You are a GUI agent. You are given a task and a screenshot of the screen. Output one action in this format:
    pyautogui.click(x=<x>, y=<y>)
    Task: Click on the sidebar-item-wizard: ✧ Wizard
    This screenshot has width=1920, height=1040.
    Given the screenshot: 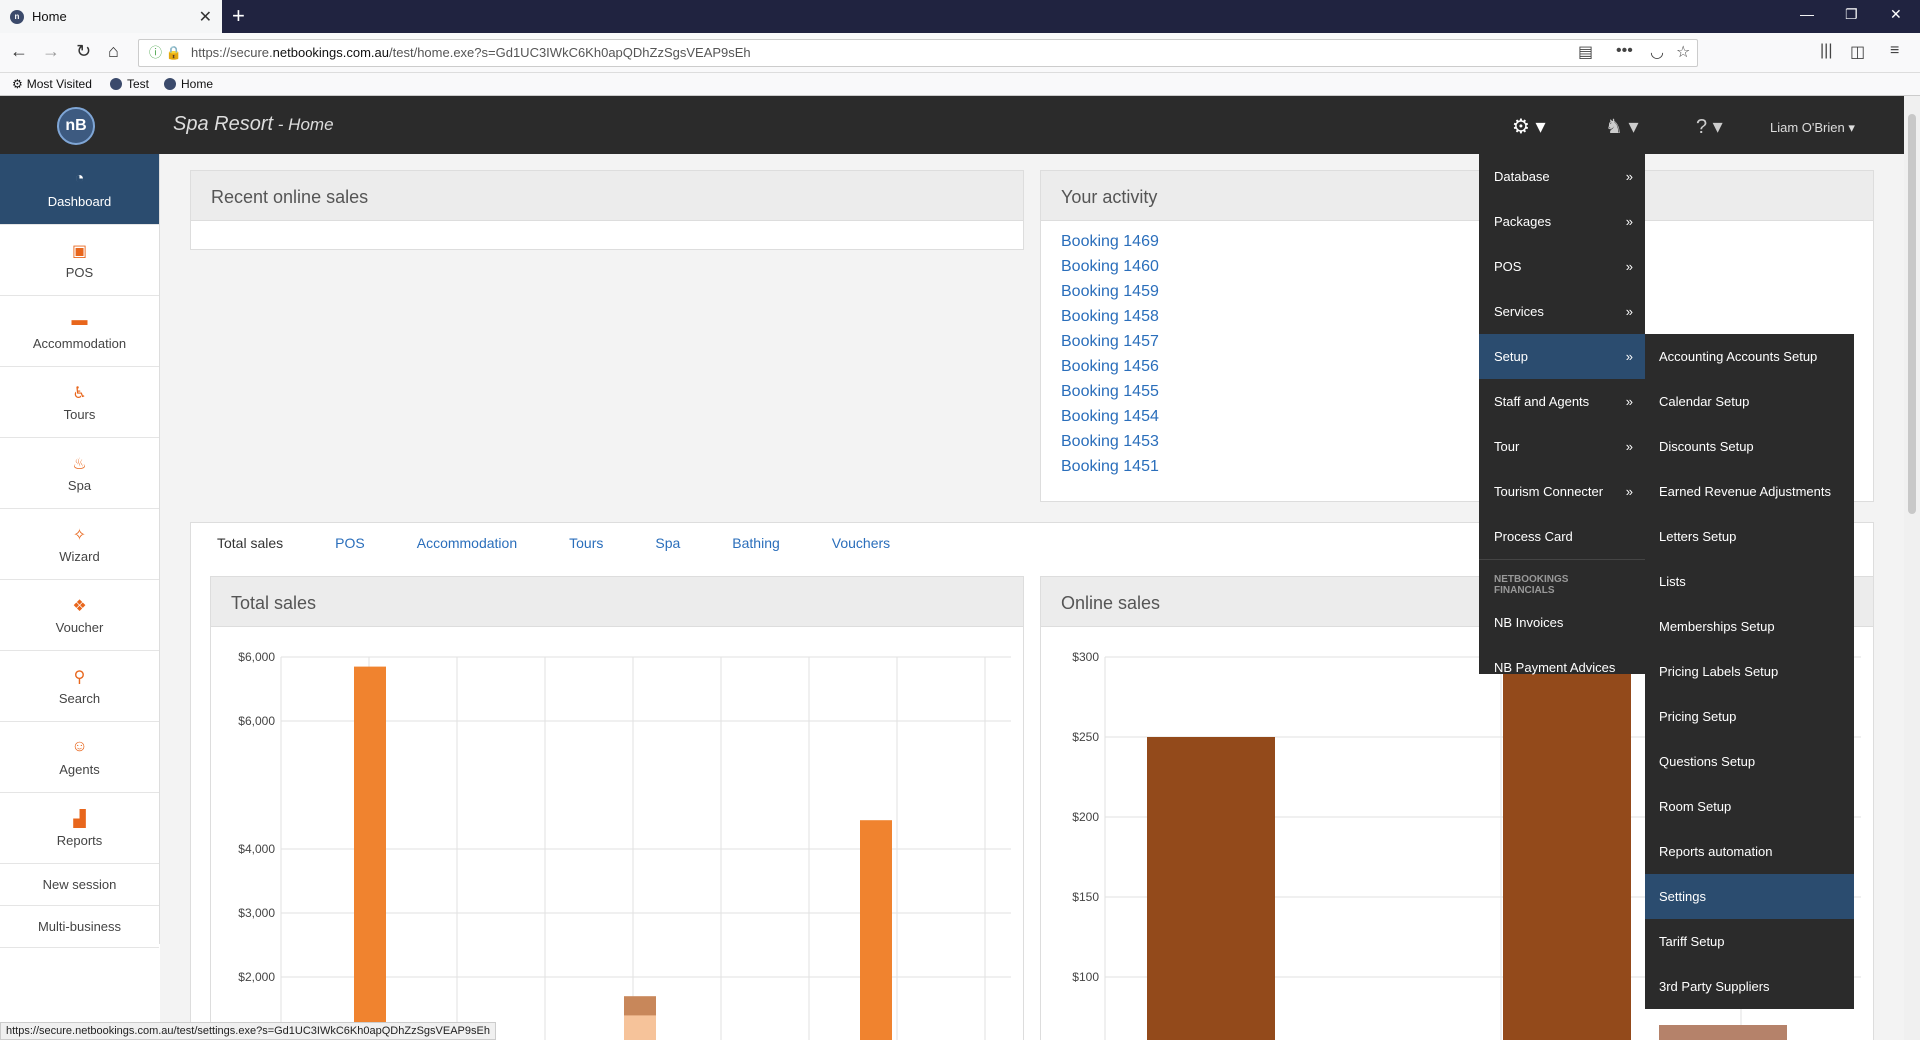 What is the action you would take?
    pyautogui.click(x=79, y=544)
    